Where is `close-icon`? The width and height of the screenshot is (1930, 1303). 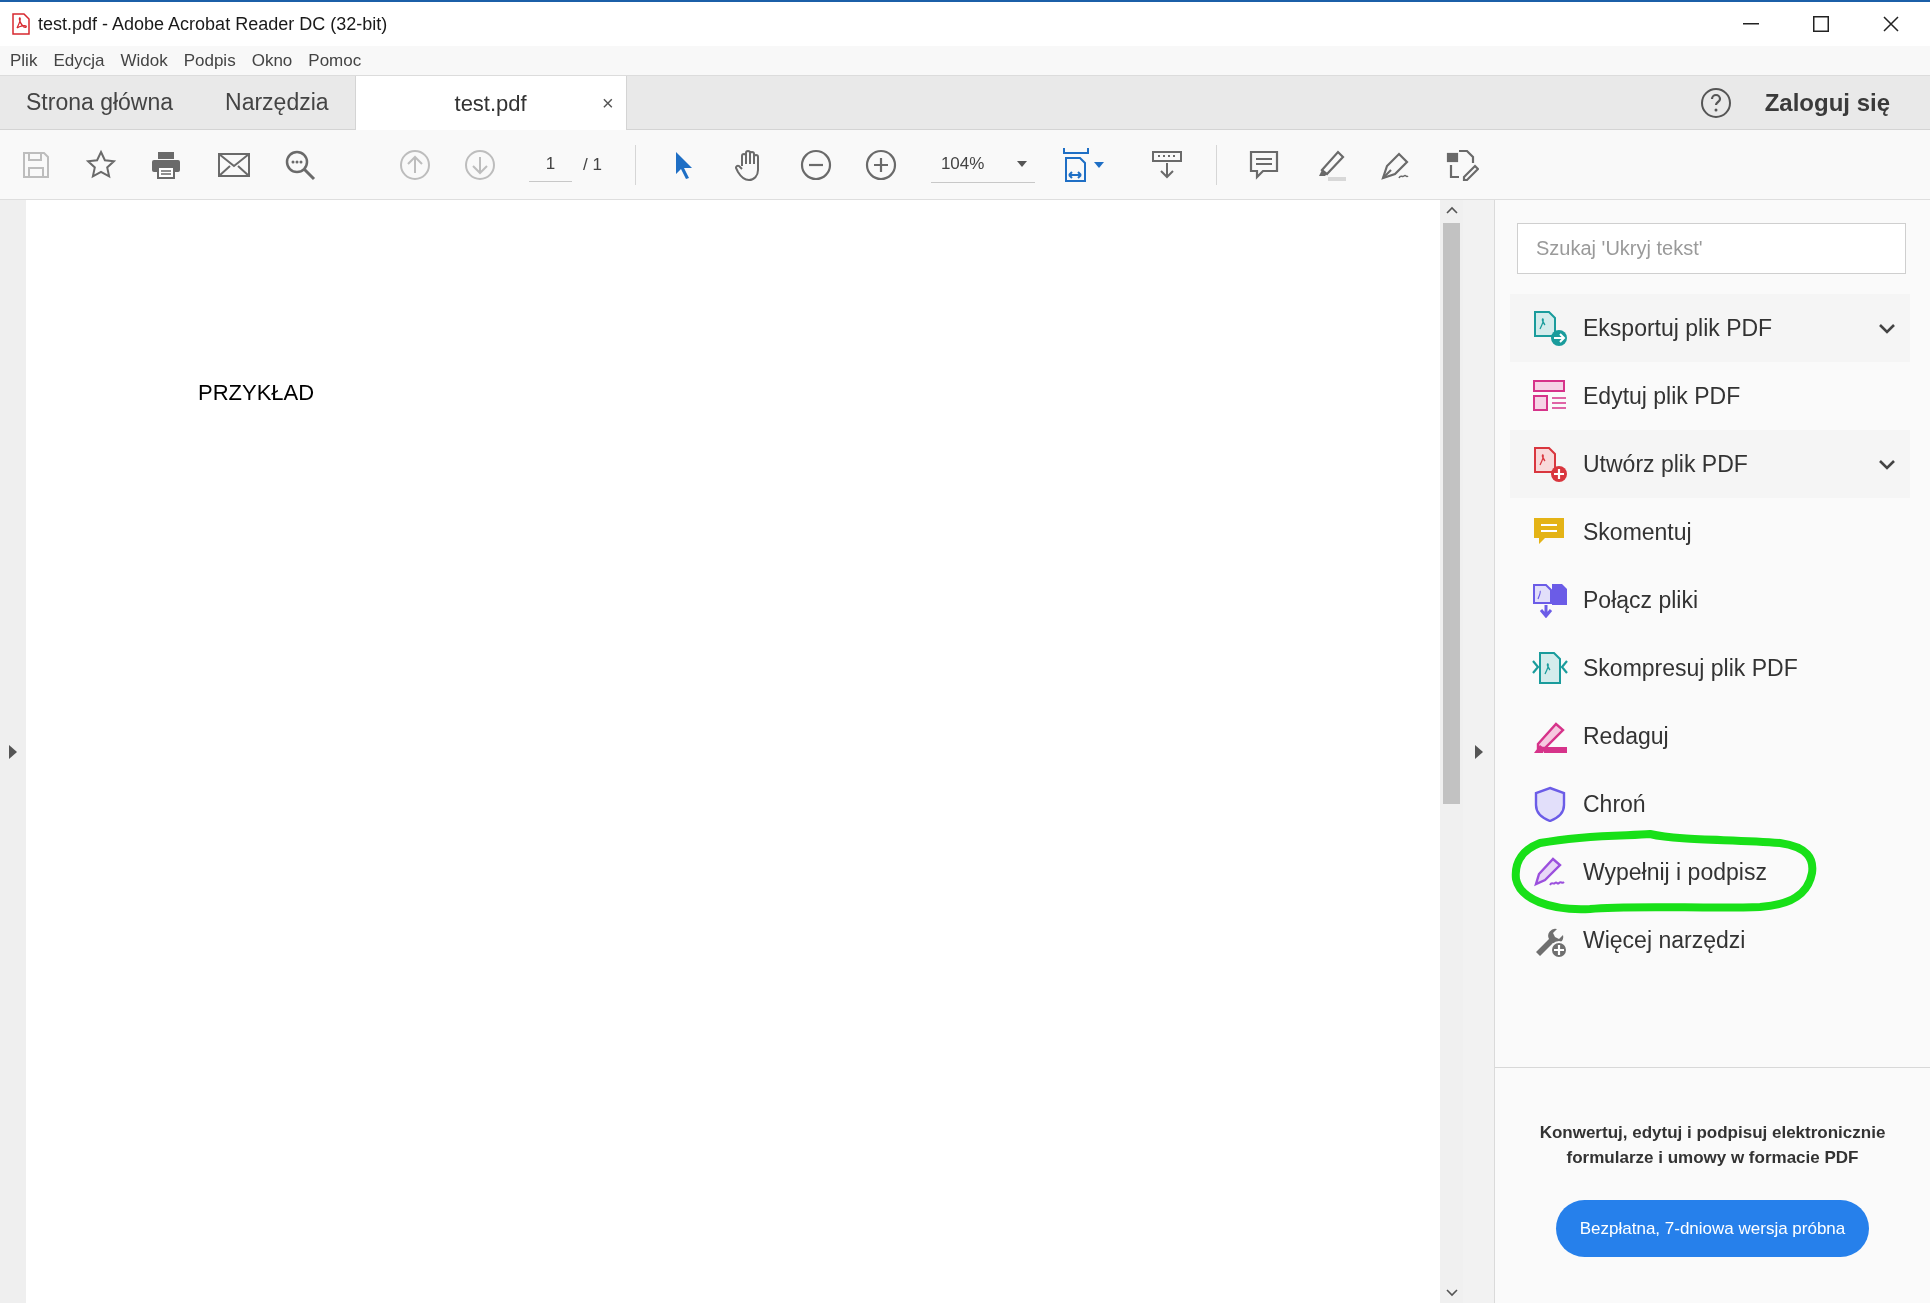
close-icon is located at coordinates (1891, 24).